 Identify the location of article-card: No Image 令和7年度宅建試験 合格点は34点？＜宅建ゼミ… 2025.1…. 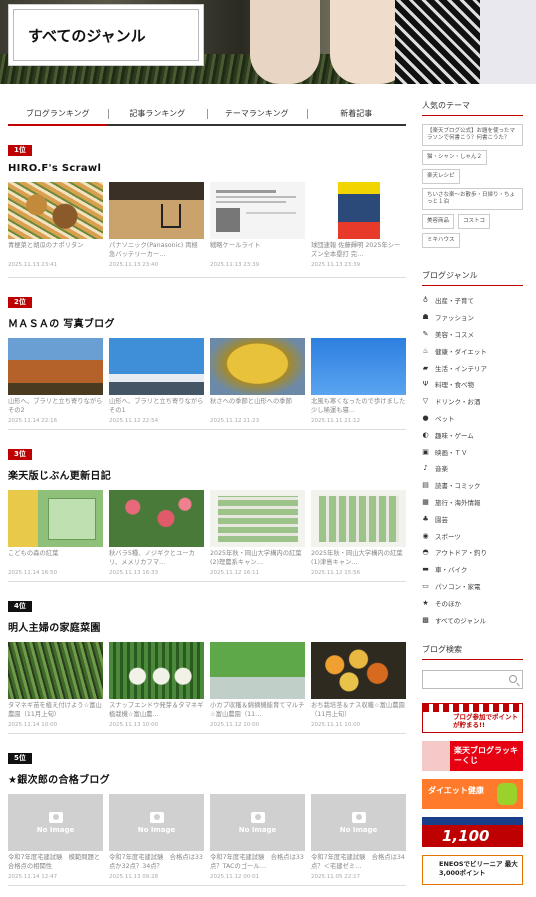
(358, 837).